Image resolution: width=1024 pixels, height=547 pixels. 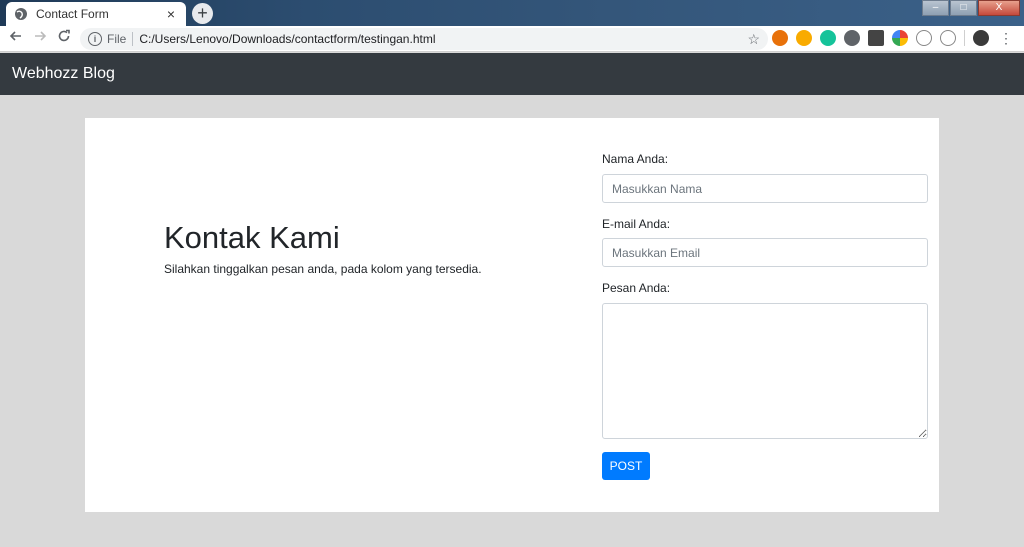 What do you see at coordinates (636, 288) in the screenshot?
I see `message-label: Pesan Anda:` at bounding box center [636, 288].